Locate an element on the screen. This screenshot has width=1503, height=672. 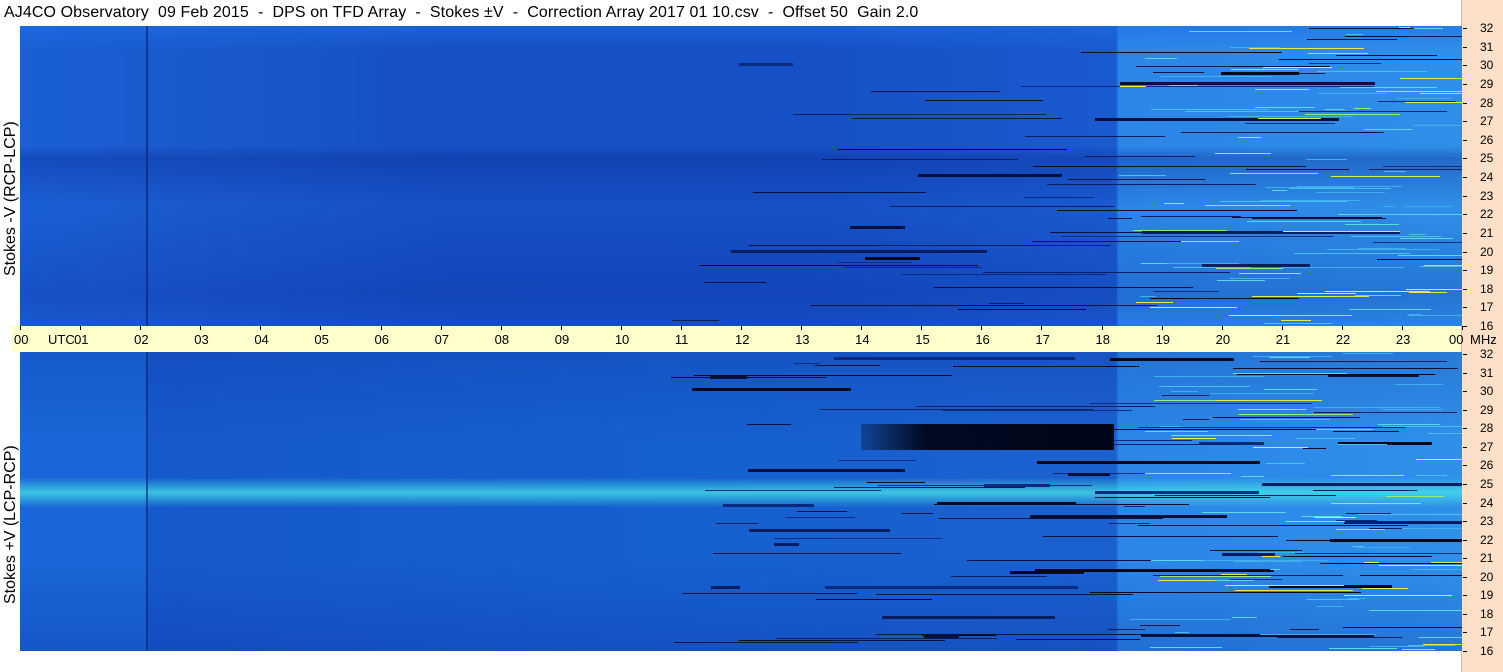
frequency-tick-label: 27 is located at coordinates (1487, 121).